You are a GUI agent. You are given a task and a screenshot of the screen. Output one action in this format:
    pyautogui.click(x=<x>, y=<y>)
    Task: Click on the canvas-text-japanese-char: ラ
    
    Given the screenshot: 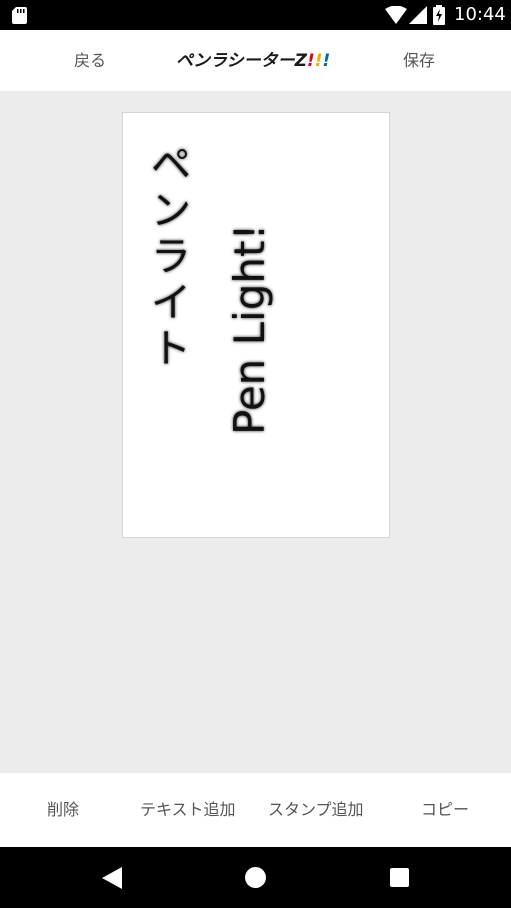 What is the action you would take?
    pyautogui.click(x=171, y=257)
    